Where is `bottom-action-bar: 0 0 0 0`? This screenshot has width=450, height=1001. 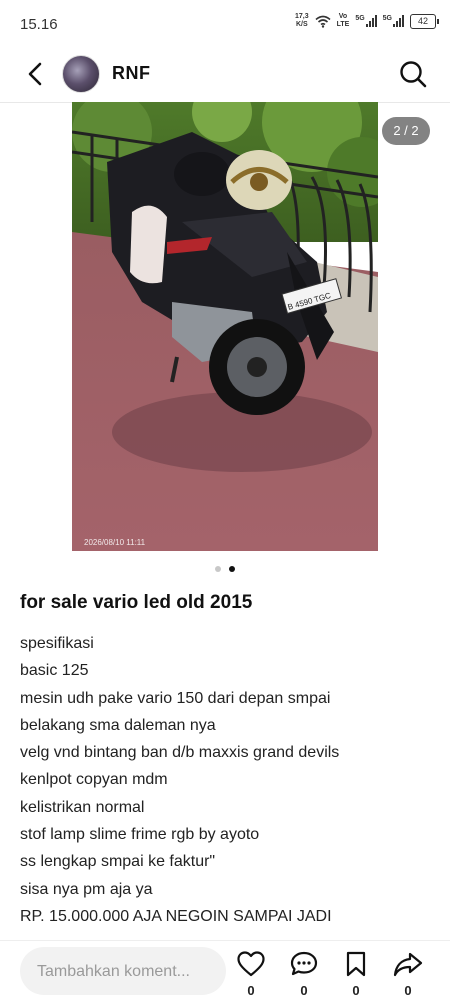 bottom-action-bar: 0 0 0 0 is located at coordinates (225, 970).